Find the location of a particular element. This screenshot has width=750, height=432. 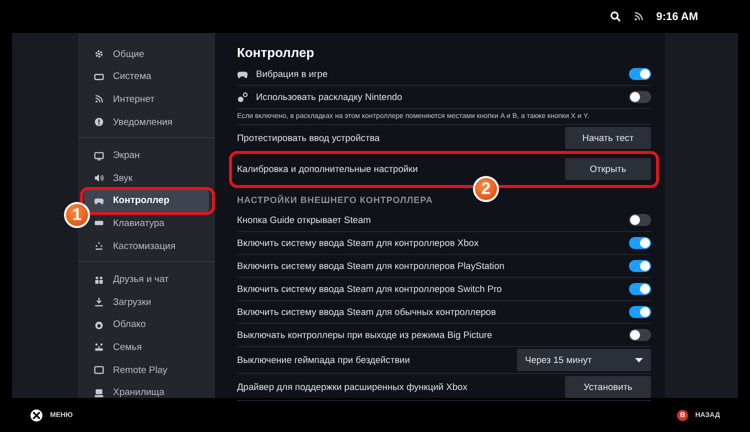

screen-icon is located at coordinates (99, 370).